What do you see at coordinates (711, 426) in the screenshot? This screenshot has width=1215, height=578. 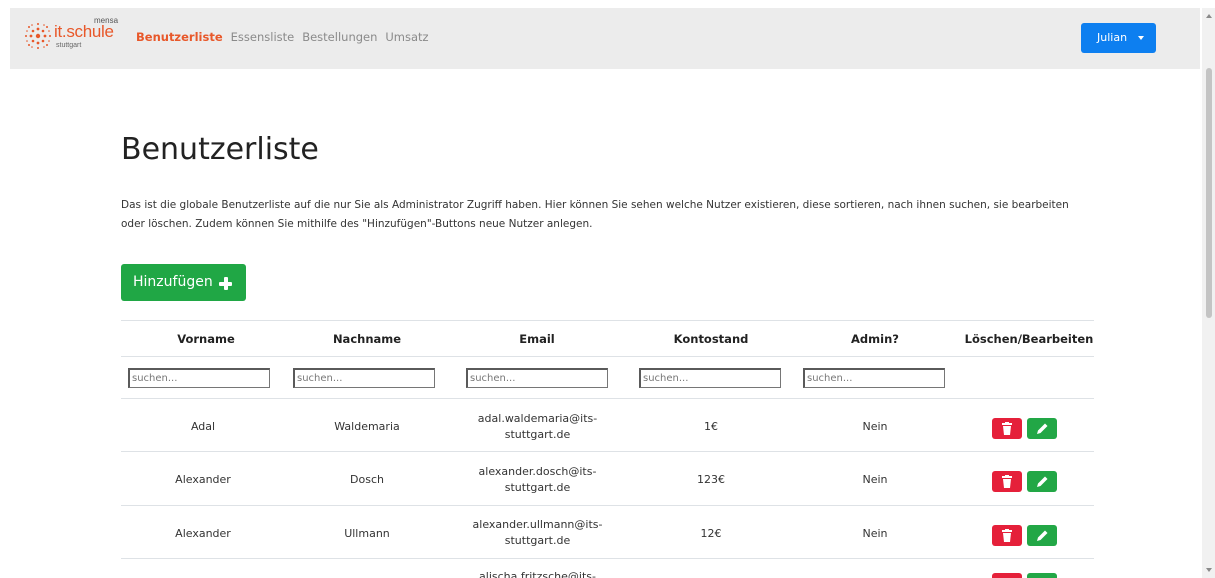 I see `cell-kontostand: 1€` at bounding box center [711, 426].